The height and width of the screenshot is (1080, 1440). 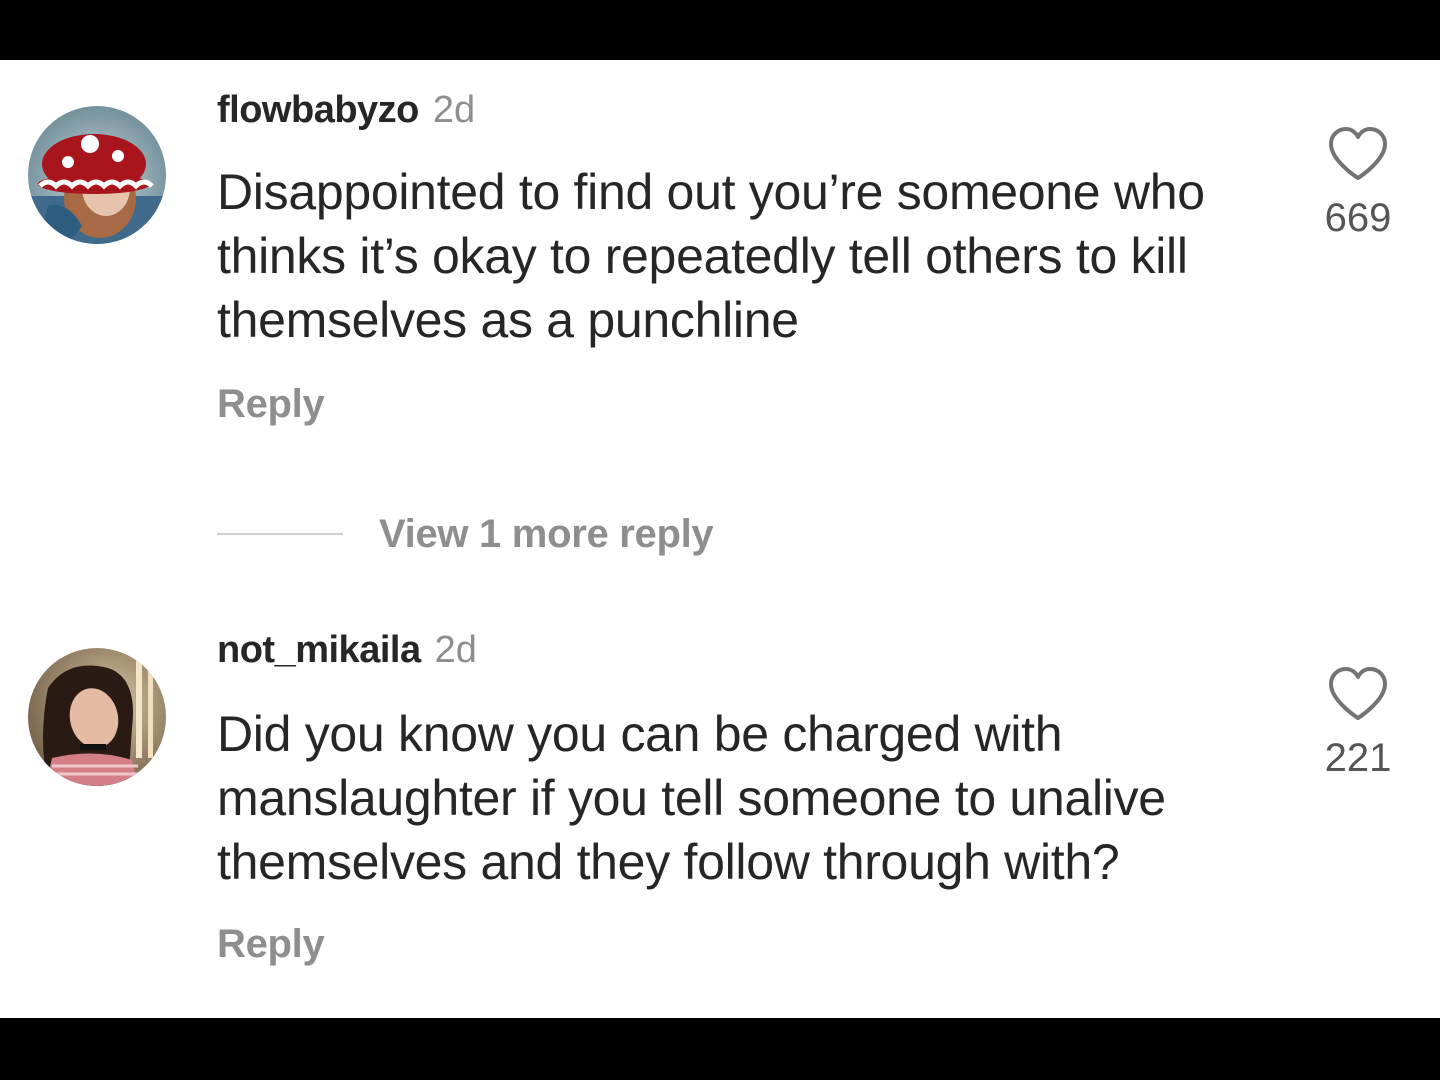 I want to click on view-more-replies-button: View 1 more reply, so click(x=465, y=534).